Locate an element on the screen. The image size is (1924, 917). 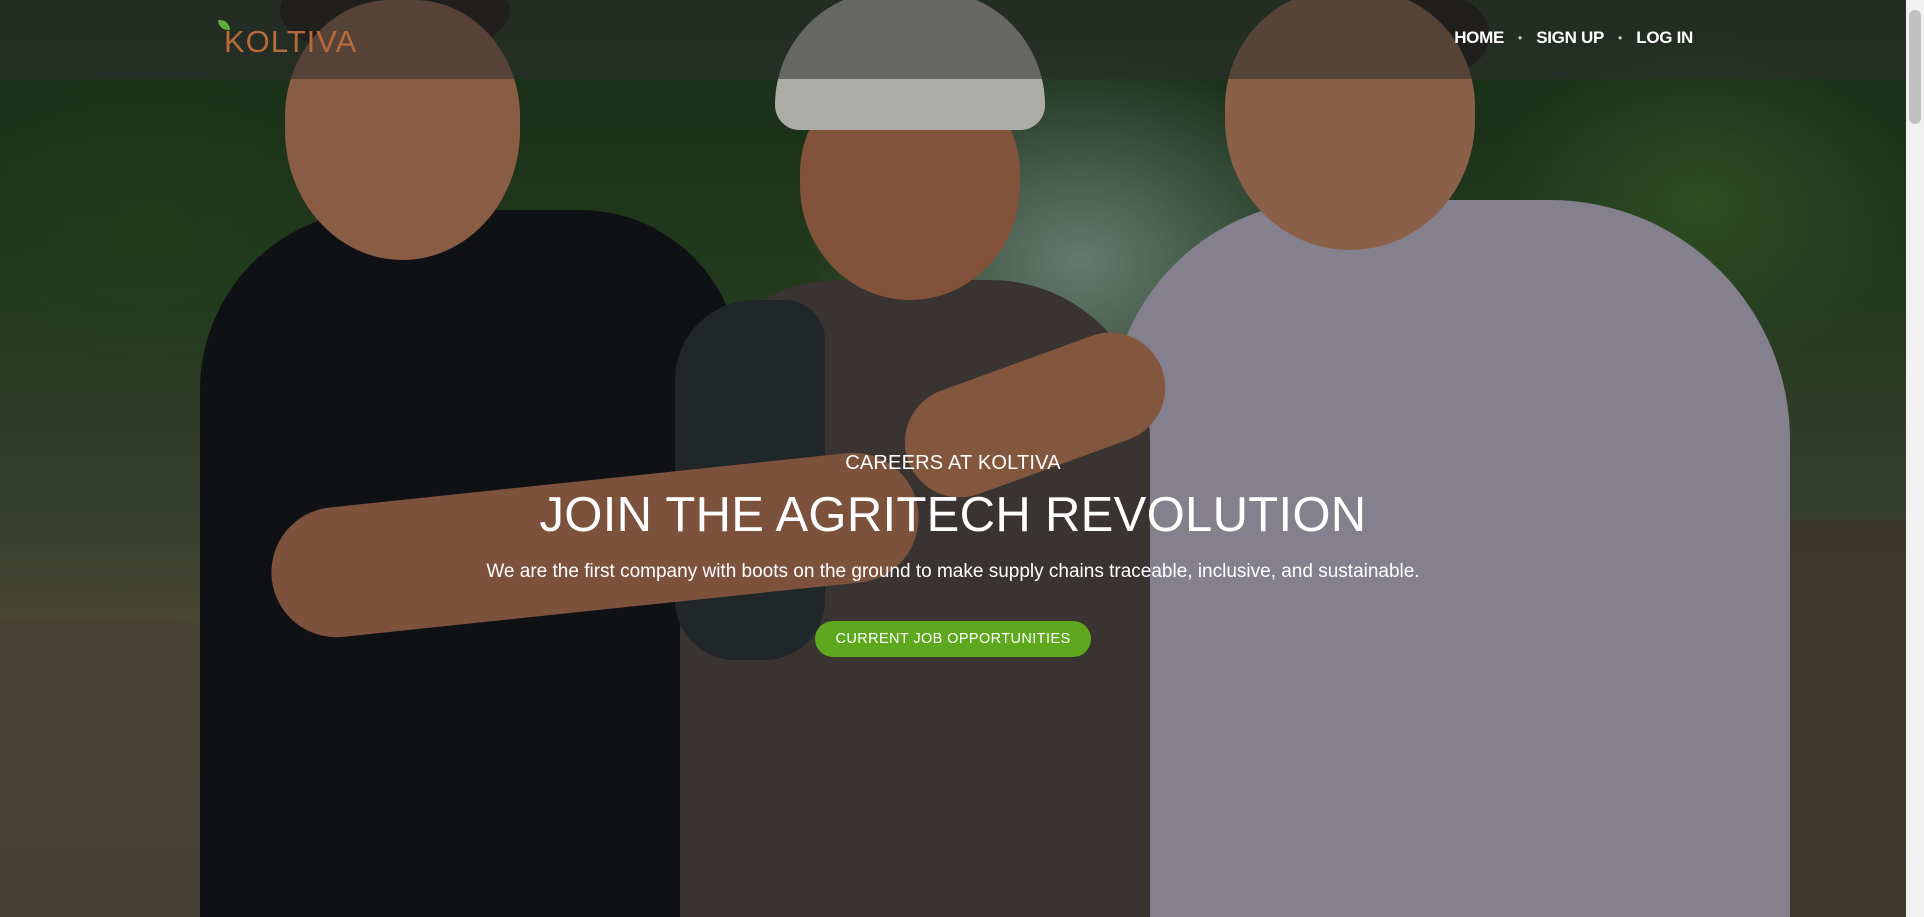
scrollbar-thumb is located at coordinates (1915, 67).